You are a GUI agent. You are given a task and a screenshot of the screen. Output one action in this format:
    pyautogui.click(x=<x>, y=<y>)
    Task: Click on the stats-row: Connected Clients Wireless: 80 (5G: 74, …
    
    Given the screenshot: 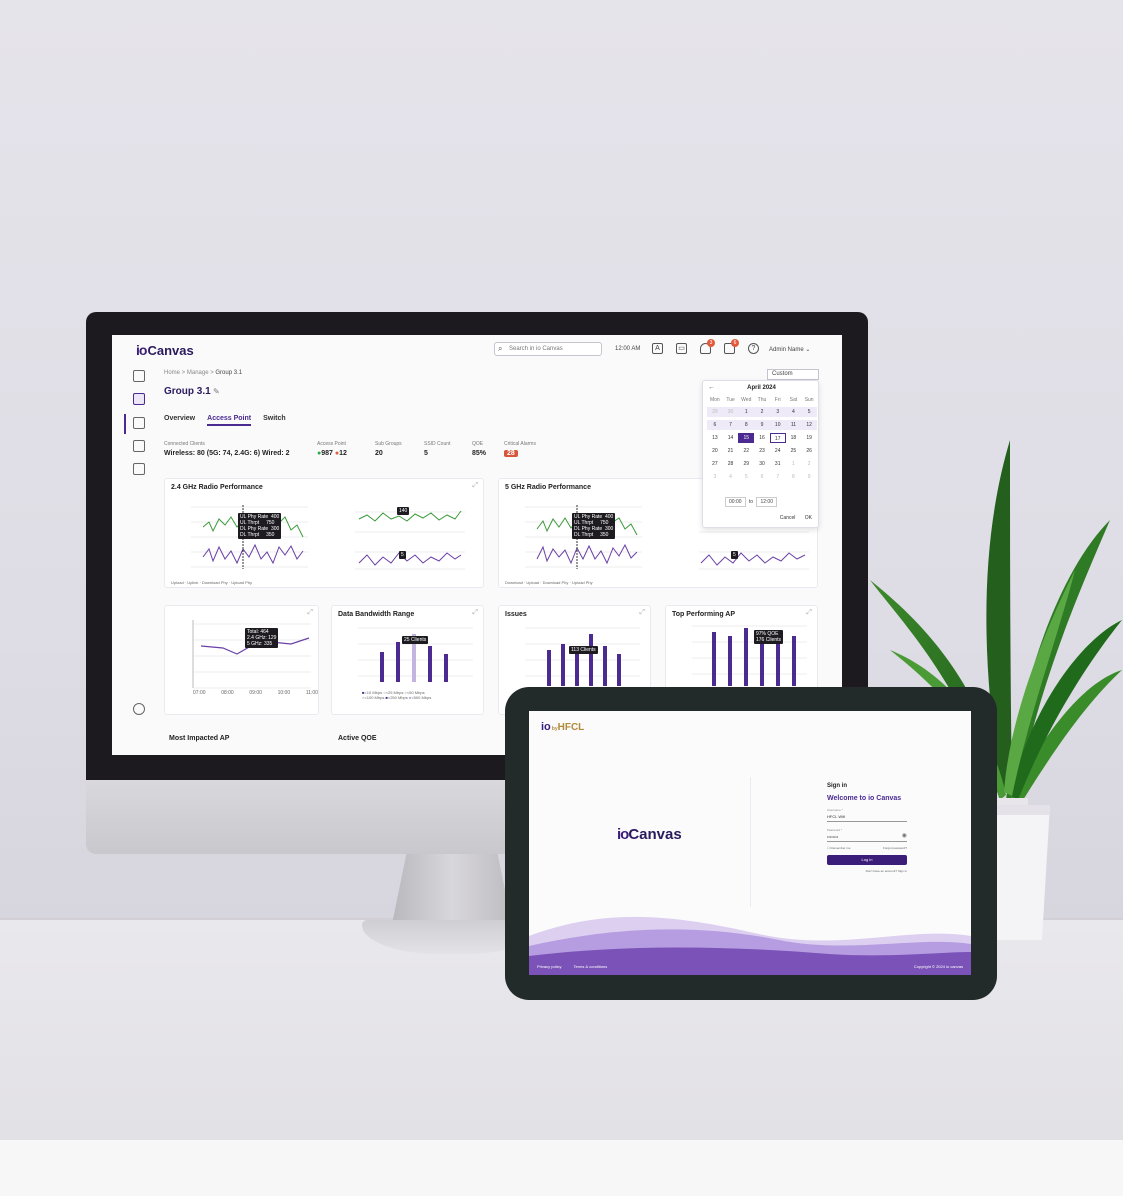 What is the action you would take?
    pyautogui.click(x=354, y=453)
    